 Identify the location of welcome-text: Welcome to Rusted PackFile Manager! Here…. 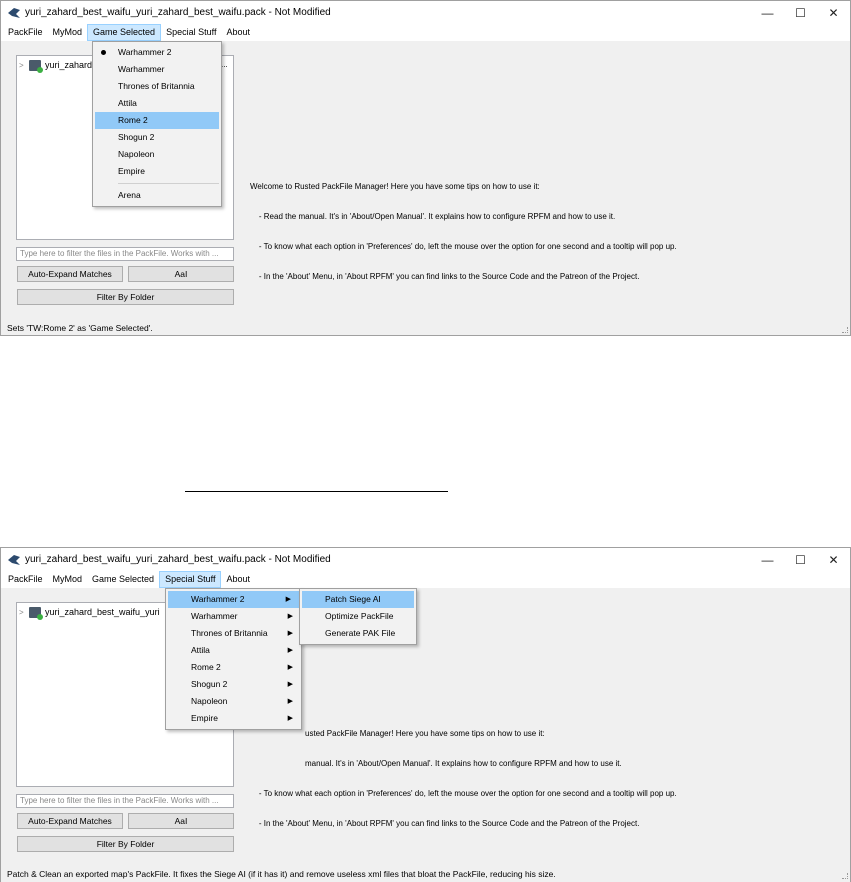
(463, 232).